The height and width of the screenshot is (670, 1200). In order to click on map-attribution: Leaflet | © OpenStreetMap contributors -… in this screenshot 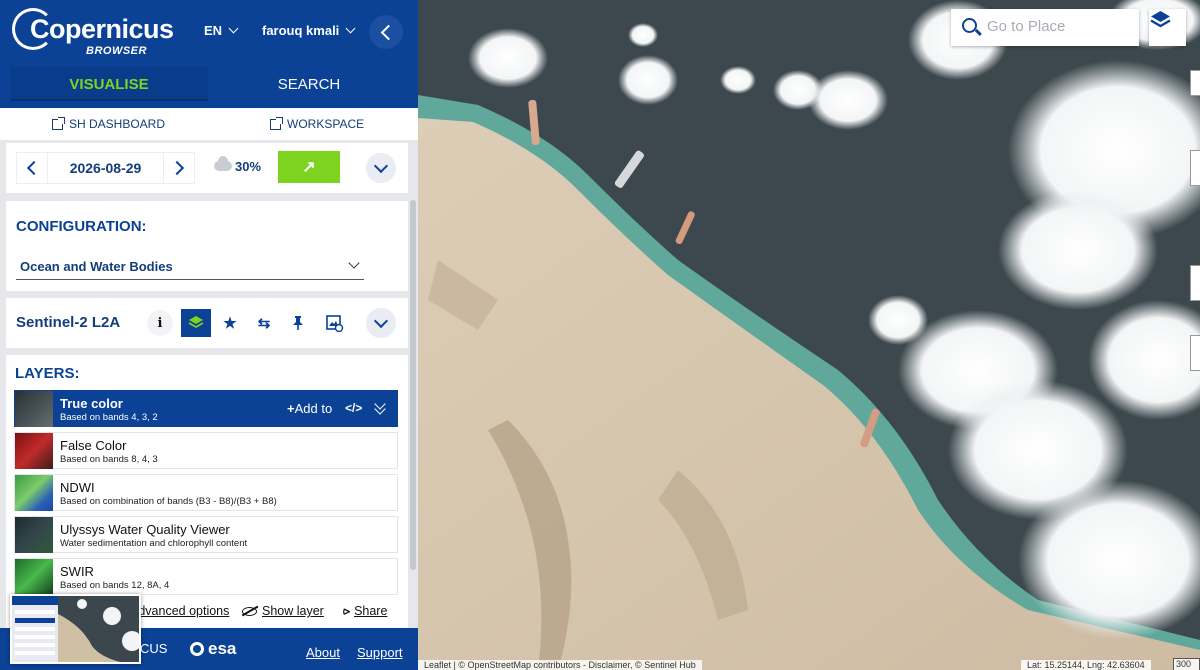, I will do `click(560, 665)`.